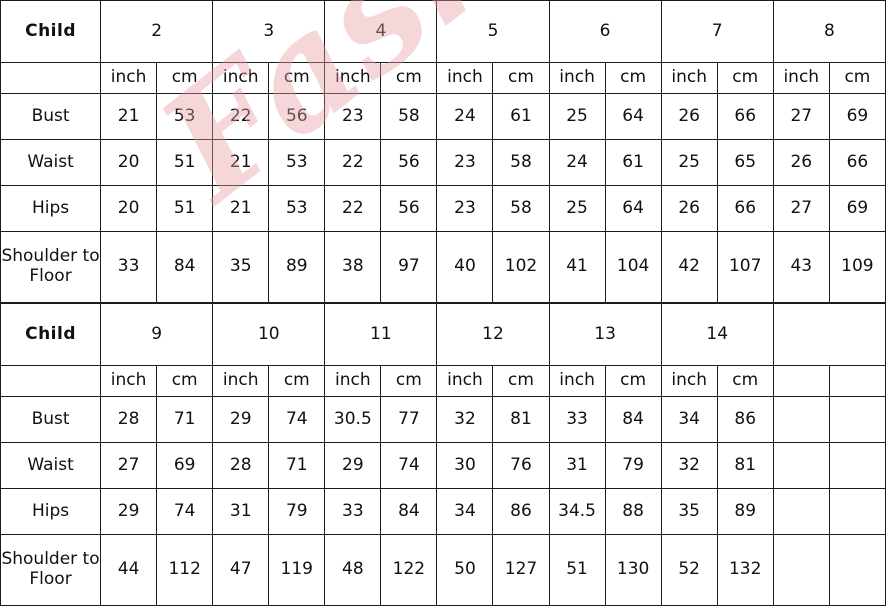 This screenshot has height=606, width=886. What do you see at coordinates (689, 570) in the screenshot?
I see `value-inch: 52` at bounding box center [689, 570].